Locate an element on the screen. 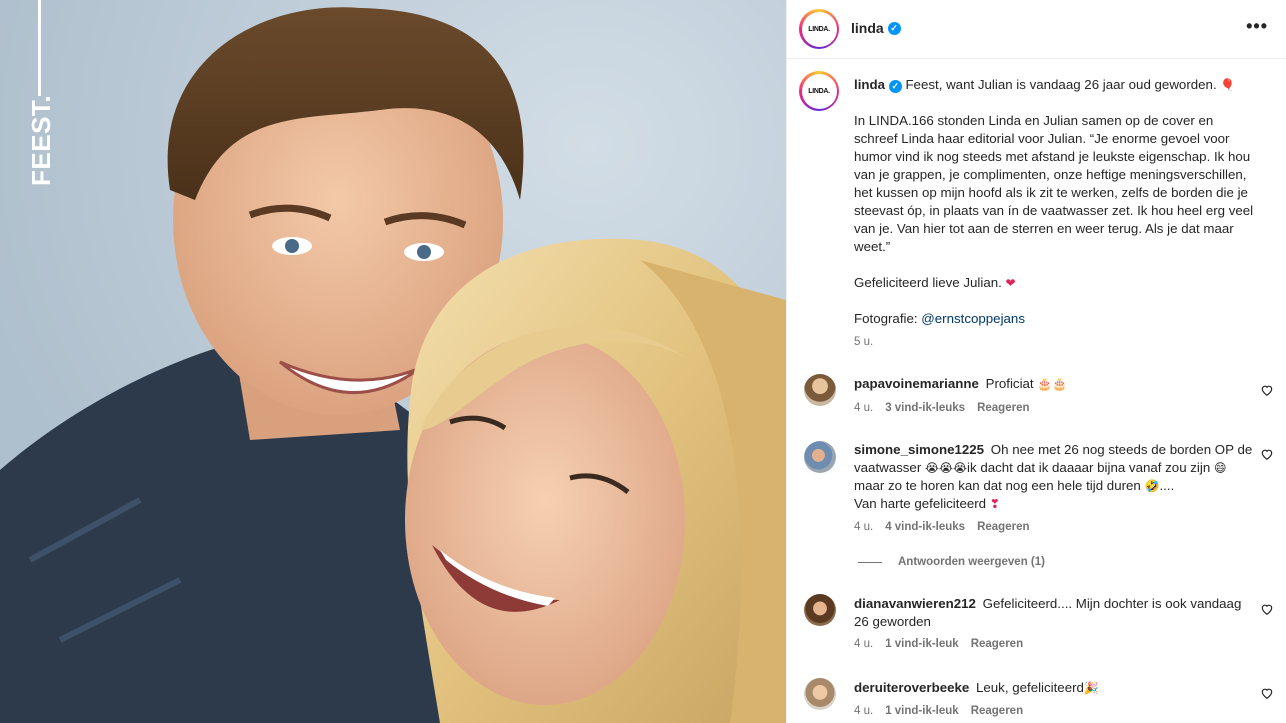 Image resolution: width=1286 pixels, height=723 pixels. commenter-username: papavoinemarianne is located at coordinates (916, 383).